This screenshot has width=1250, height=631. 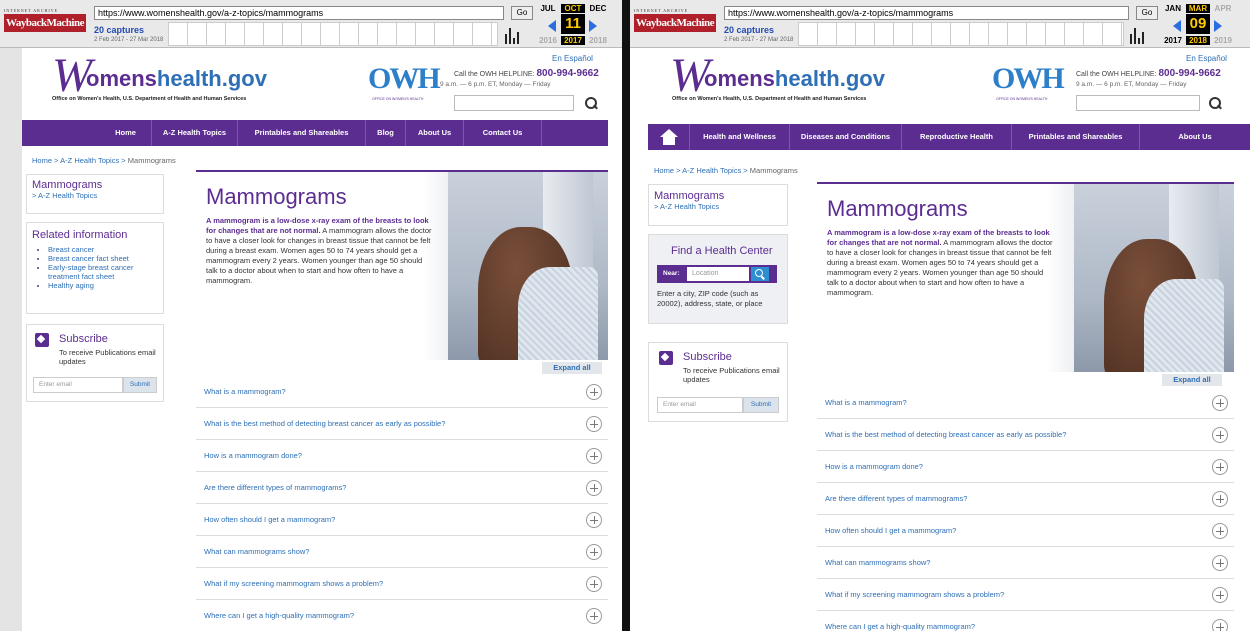 What do you see at coordinates (740, 137) in the screenshot?
I see `nav-health-wellness: Health and Wellness` at bounding box center [740, 137].